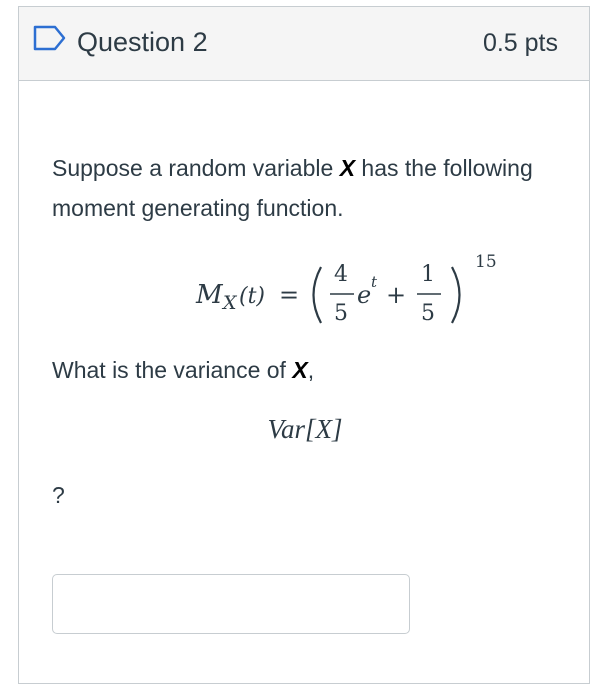 The height and width of the screenshot is (700, 606). I want to click on variance-expression: Var[X], so click(305, 429).